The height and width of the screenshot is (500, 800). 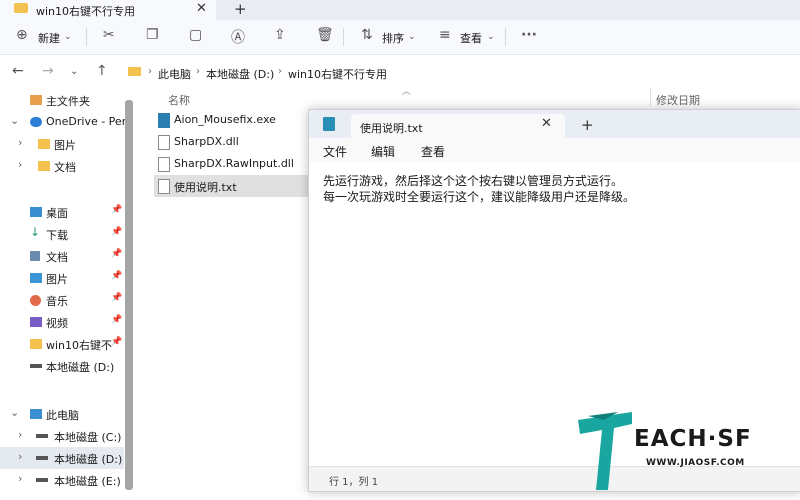 What do you see at coordinates (354, 482) in the screenshot?
I see `cursor-position: 行 1，列 1` at bounding box center [354, 482].